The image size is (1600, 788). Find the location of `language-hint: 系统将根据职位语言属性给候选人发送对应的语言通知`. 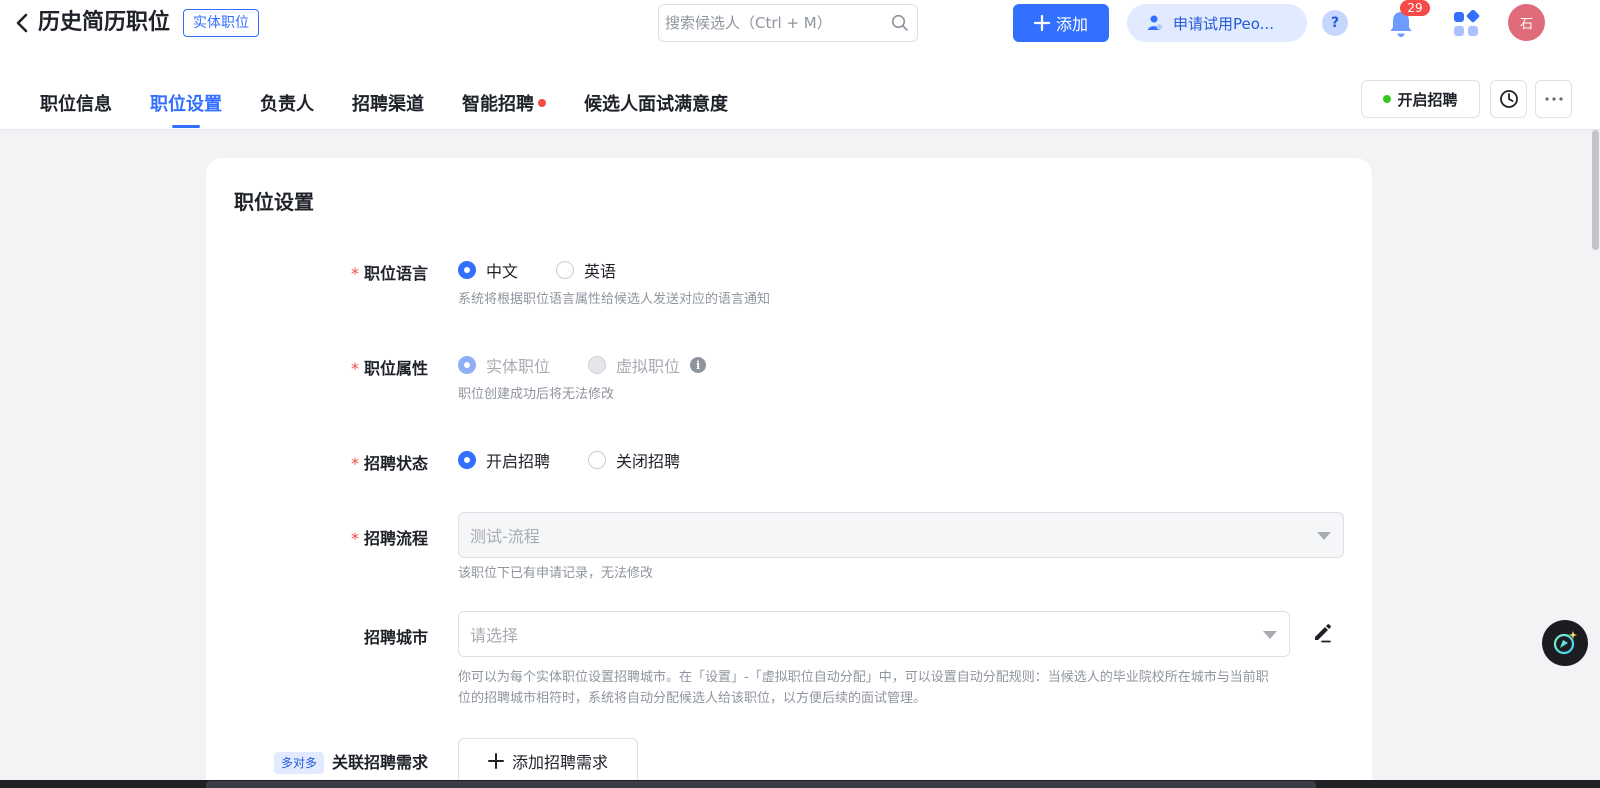

language-hint: 系统将根据职位语言属性给候选人发送对应的语言通知 is located at coordinates (614, 299).